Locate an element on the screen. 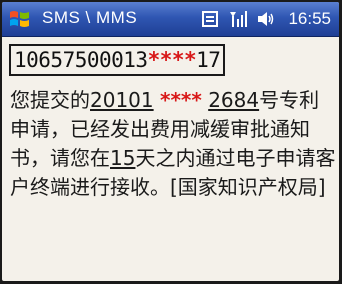 The width and height of the screenshot is (342, 284). app-title: SMS \ MMS is located at coordinates (90, 17).